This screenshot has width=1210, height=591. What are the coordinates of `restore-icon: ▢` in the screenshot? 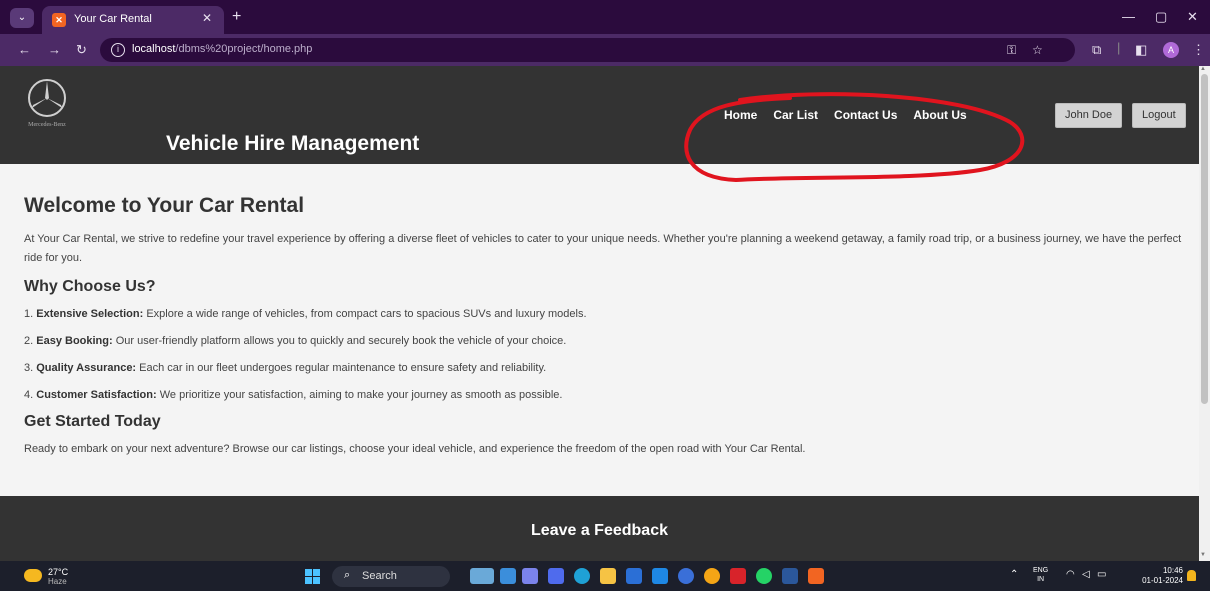 It's located at (1161, 17).